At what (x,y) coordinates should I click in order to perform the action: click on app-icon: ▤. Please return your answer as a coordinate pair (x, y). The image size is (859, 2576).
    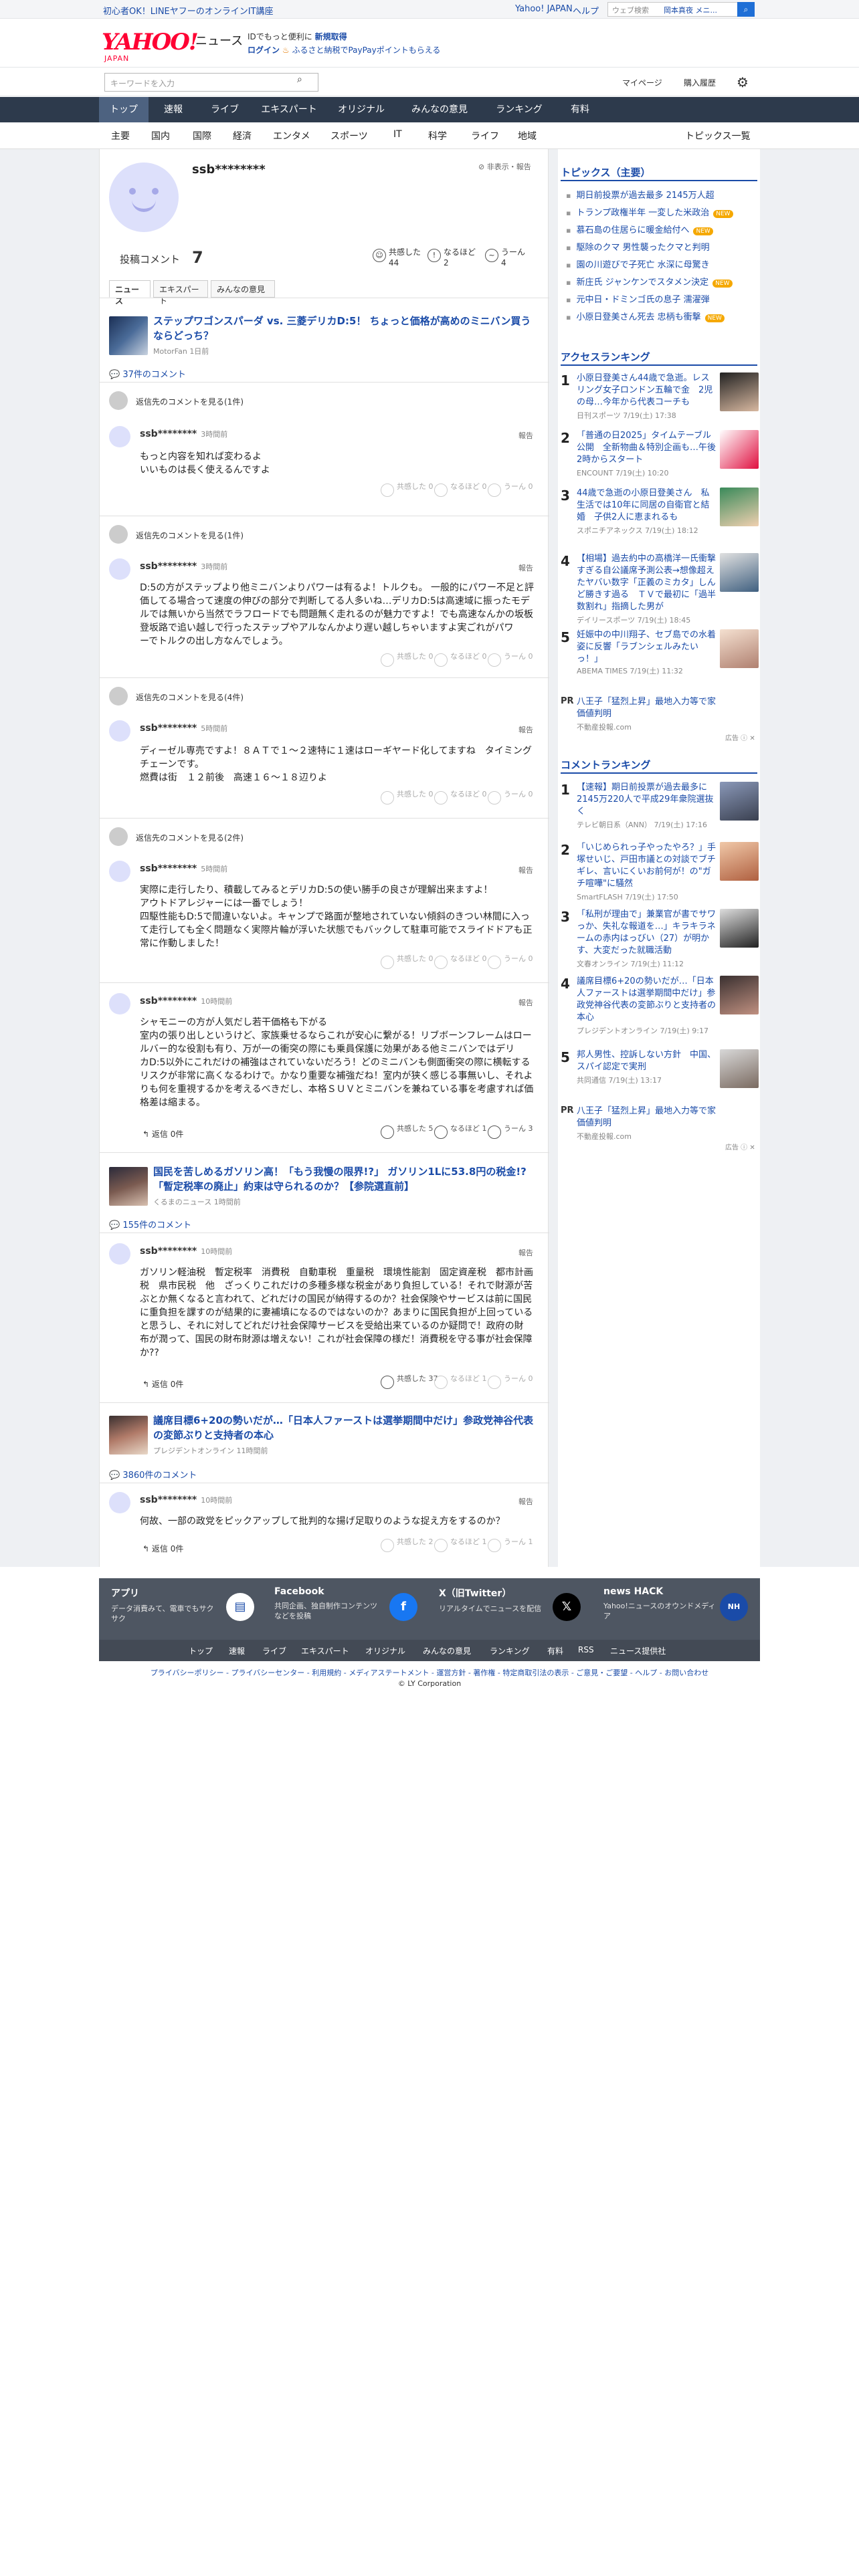
    Looking at the image, I should click on (240, 1607).